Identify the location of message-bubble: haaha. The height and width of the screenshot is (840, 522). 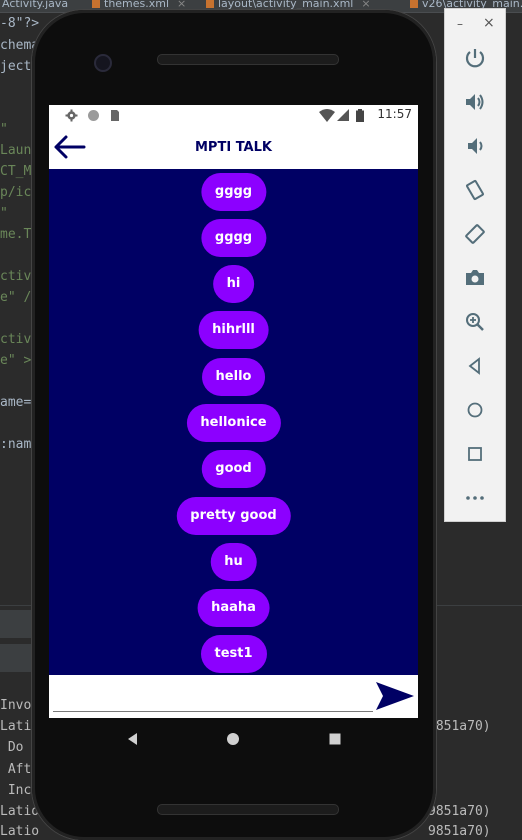
(233, 608).